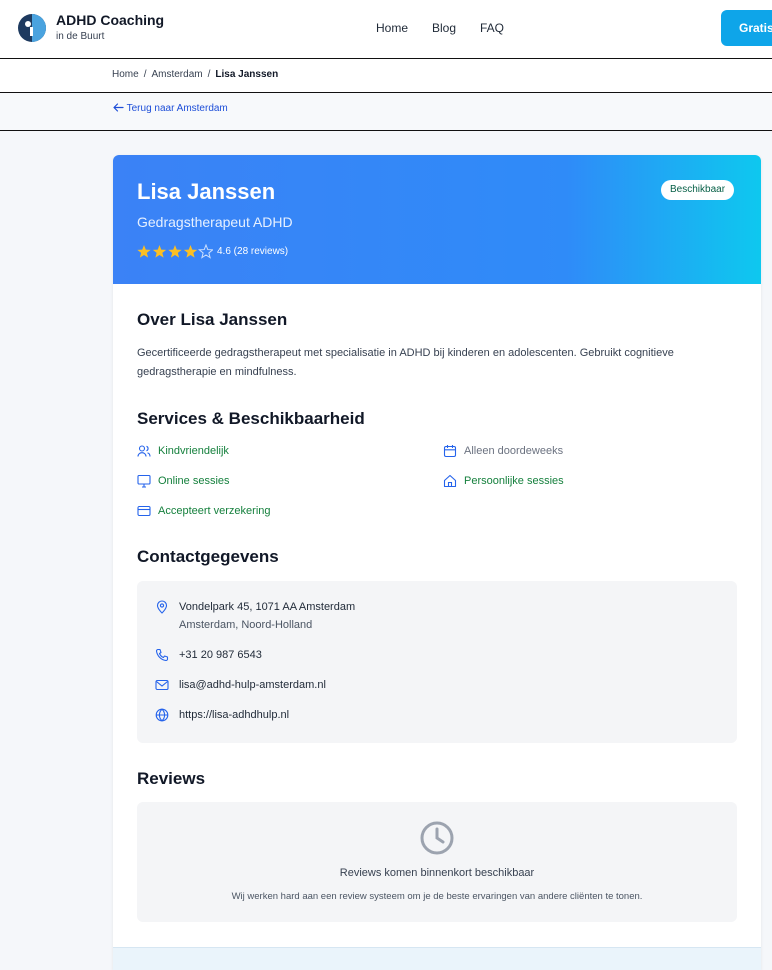  What do you see at coordinates (252, 685) in the screenshot?
I see `email-address: lisa@adhd-hulp-amsterdam.nl` at bounding box center [252, 685].